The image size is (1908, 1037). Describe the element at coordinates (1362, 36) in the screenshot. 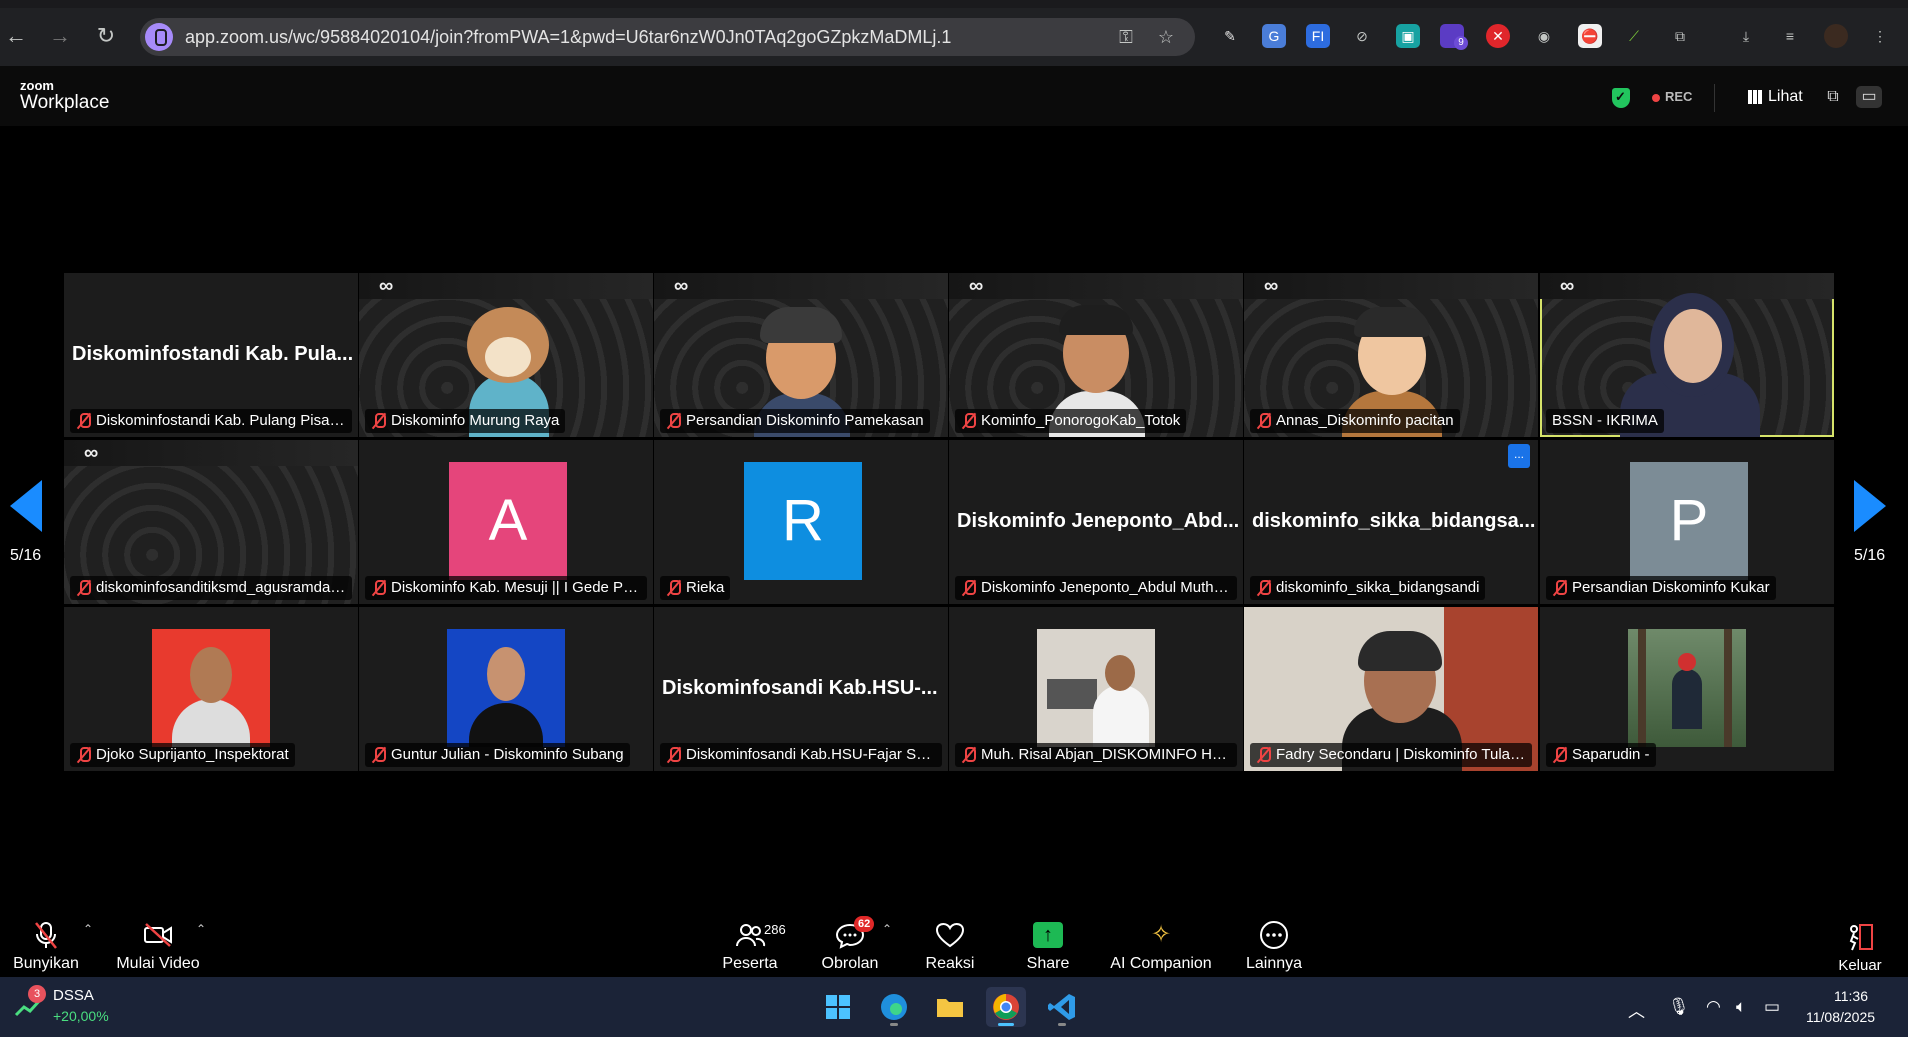

I see `compass-extension-icon: ⊘` at that location.